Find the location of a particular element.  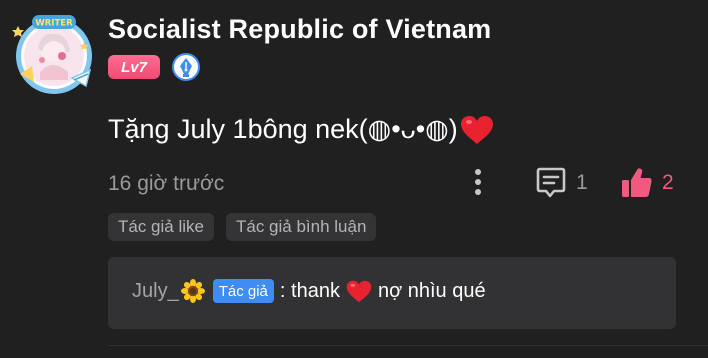

thumbs-up-icon is located at coordinates (637, 182).